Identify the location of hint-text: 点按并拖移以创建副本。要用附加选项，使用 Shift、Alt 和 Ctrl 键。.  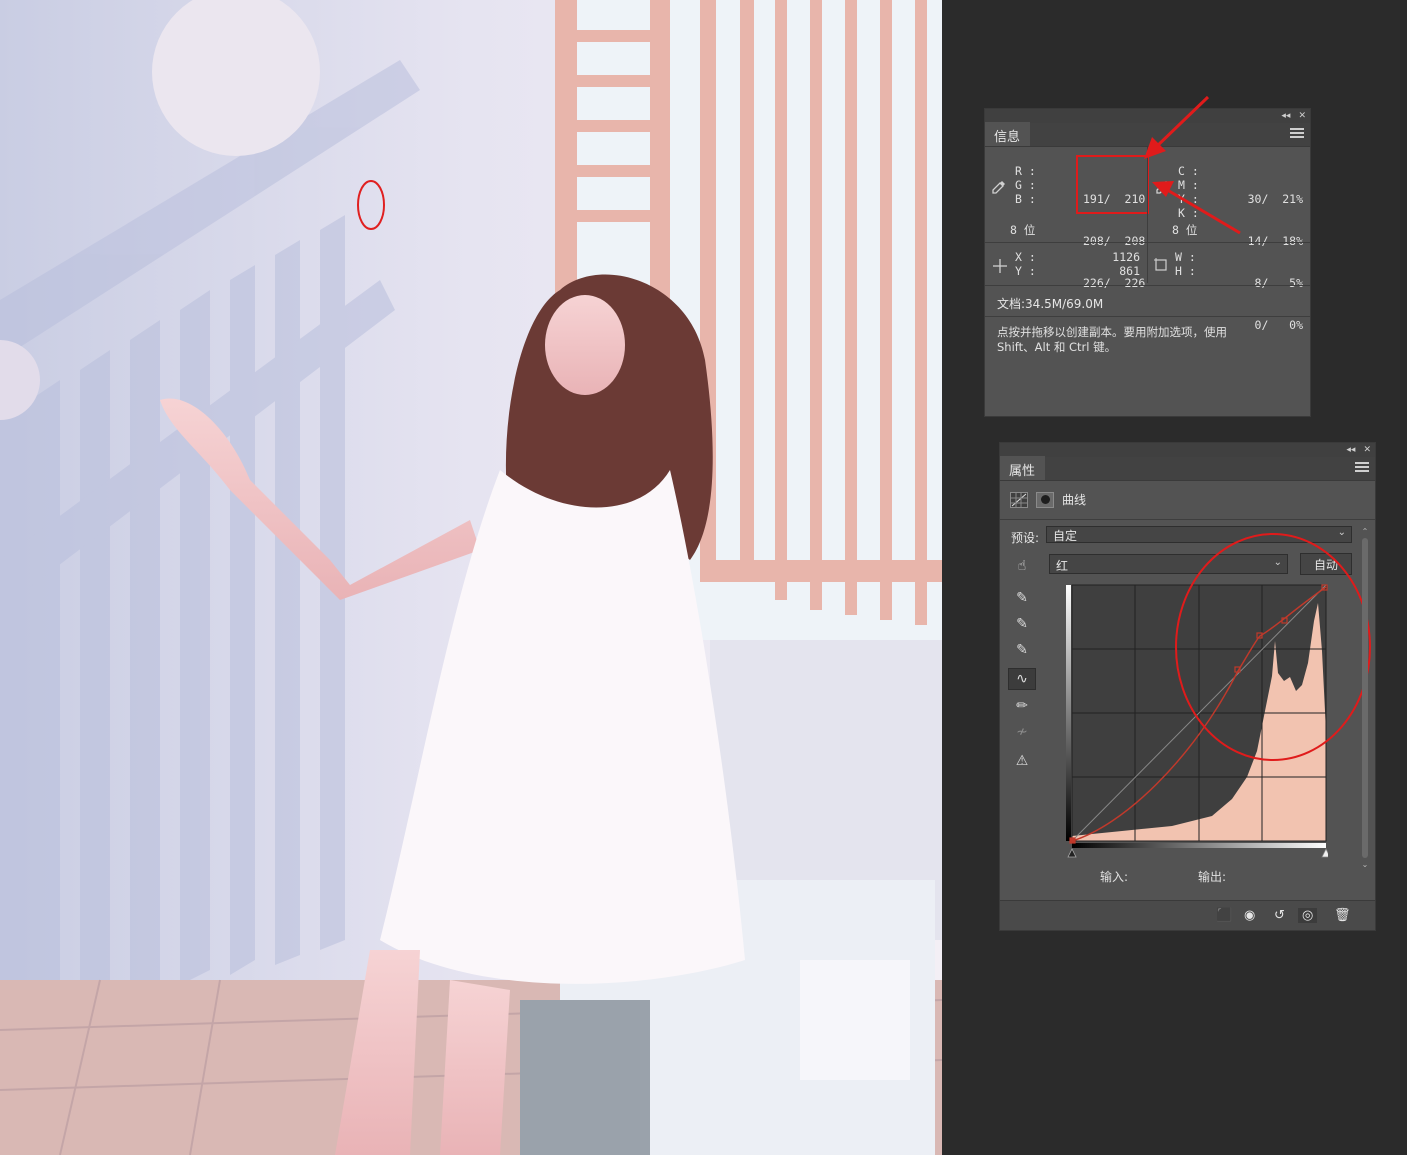
(1112, 340).